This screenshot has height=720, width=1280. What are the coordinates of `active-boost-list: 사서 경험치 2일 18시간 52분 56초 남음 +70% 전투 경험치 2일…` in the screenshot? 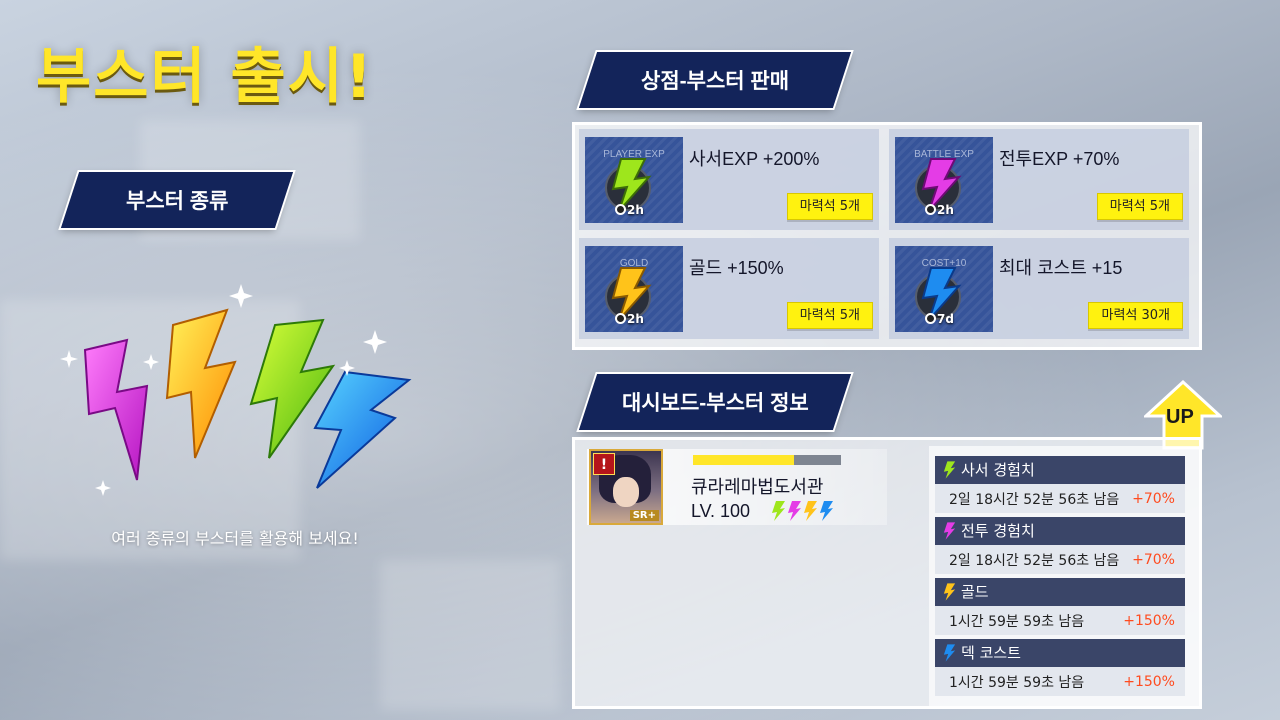 It's located at (1065, 576).